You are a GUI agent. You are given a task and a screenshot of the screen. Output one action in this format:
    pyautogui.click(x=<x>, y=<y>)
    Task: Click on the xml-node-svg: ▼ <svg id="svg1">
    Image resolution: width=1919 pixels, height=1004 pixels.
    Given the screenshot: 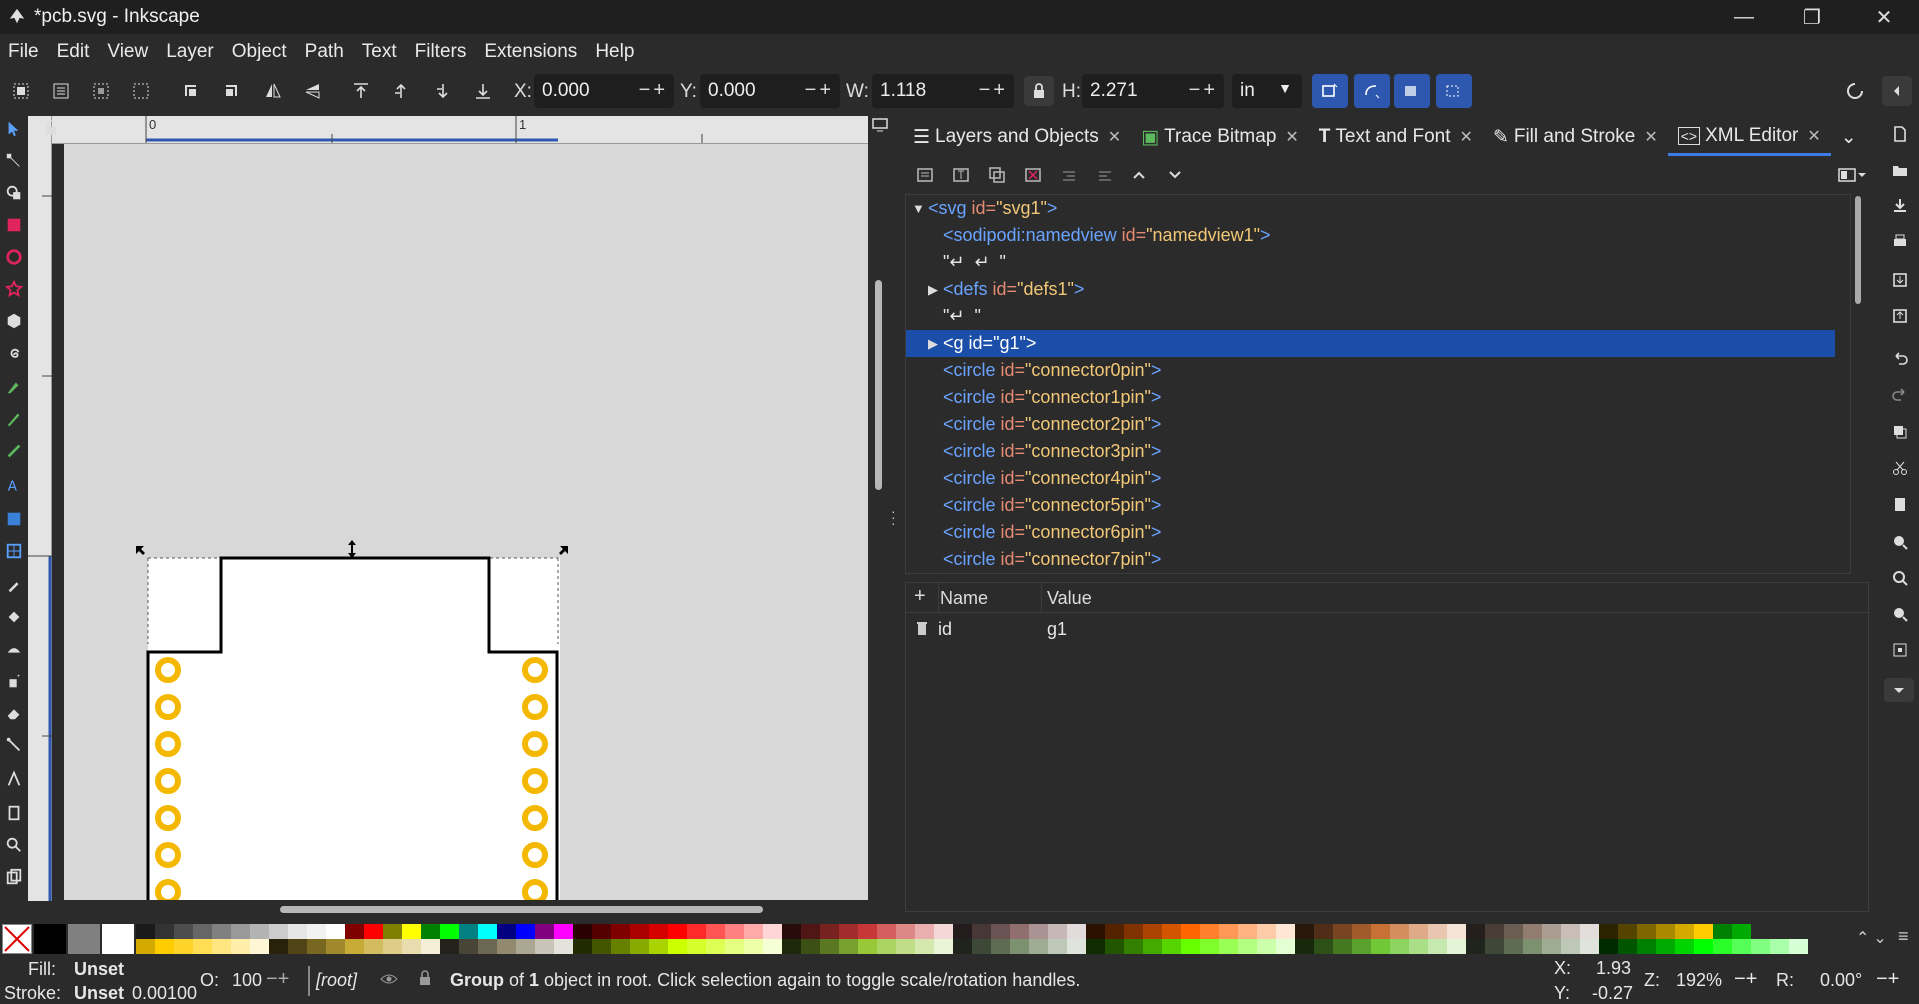 What is the action you would take?
    pyautogui.click(x=1378, y=208)
    